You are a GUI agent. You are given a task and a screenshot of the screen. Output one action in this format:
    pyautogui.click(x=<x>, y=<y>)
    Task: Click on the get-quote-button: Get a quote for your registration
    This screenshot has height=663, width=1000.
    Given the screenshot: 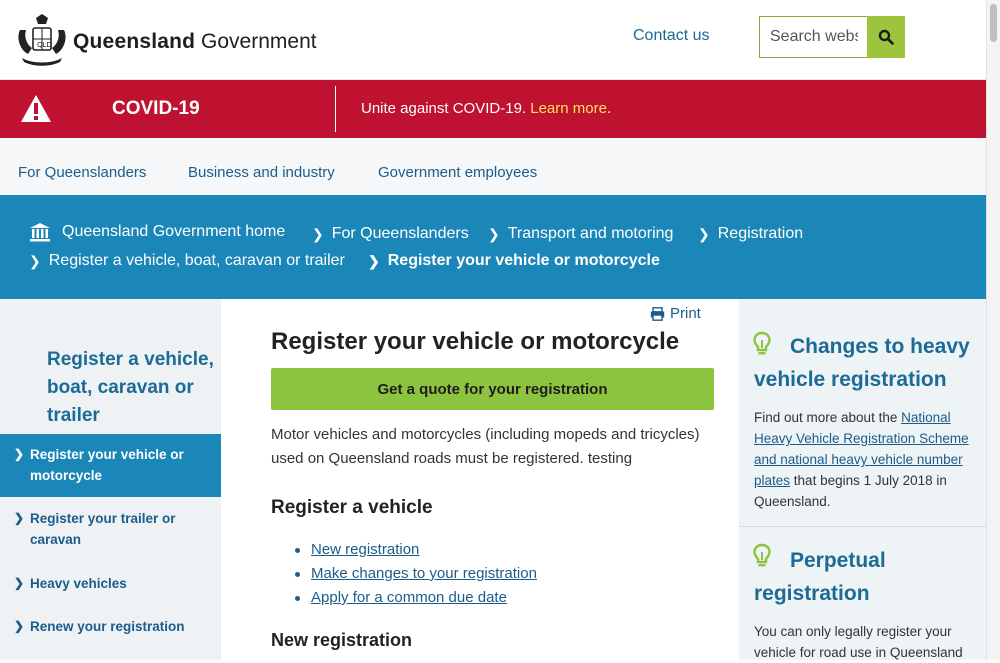 What is the action you would take?
    pyautogui.click(x=492, y=389)
    